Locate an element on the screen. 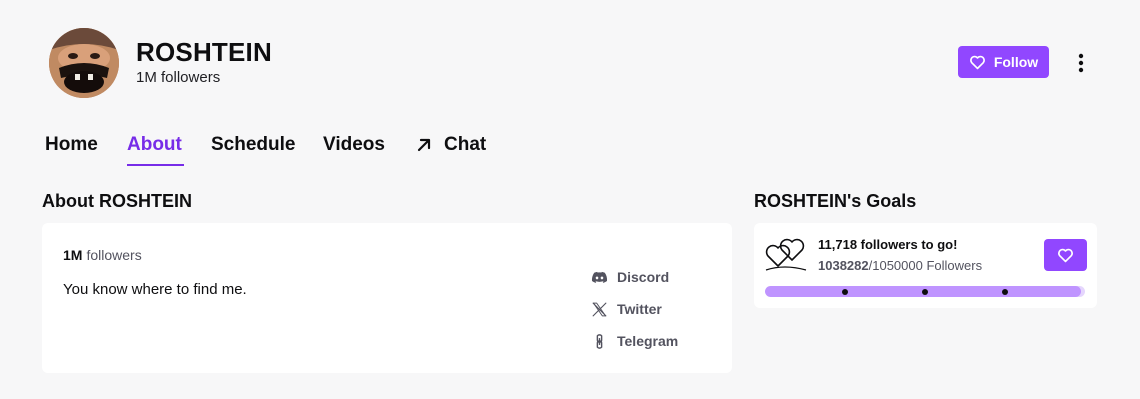 The height and width of the screenshot is (399, 1140). follow-button-label: Follow is located at coordinates (1016, 62).